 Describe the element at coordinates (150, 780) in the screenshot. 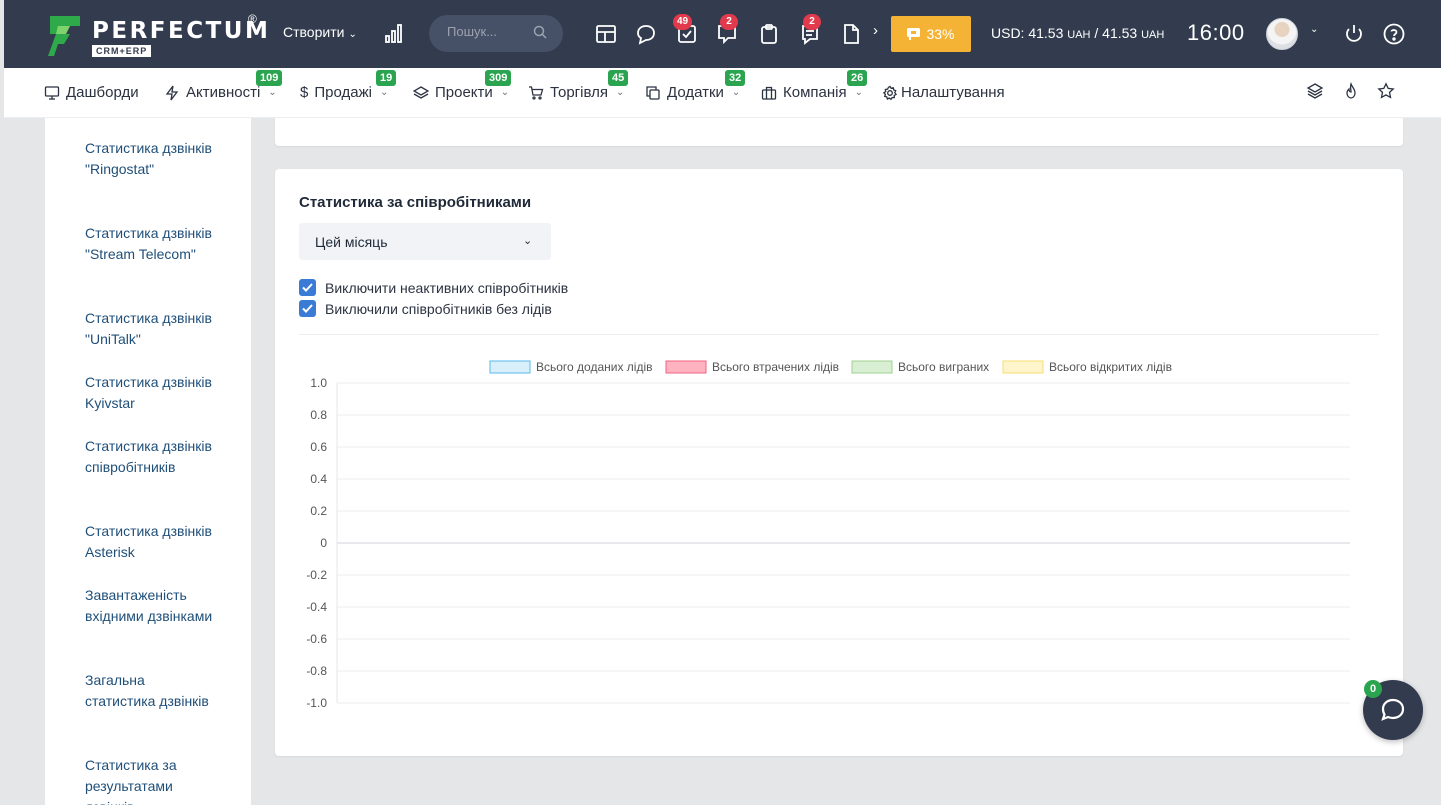

I see `sidebar-link-call-results: Статистика за результатами дзвінків` at that location.